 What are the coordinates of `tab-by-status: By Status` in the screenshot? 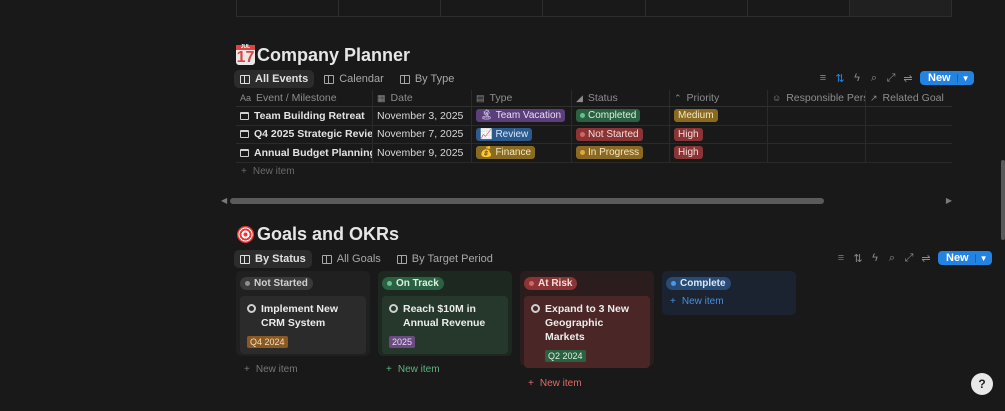 It's located at (273, 259).